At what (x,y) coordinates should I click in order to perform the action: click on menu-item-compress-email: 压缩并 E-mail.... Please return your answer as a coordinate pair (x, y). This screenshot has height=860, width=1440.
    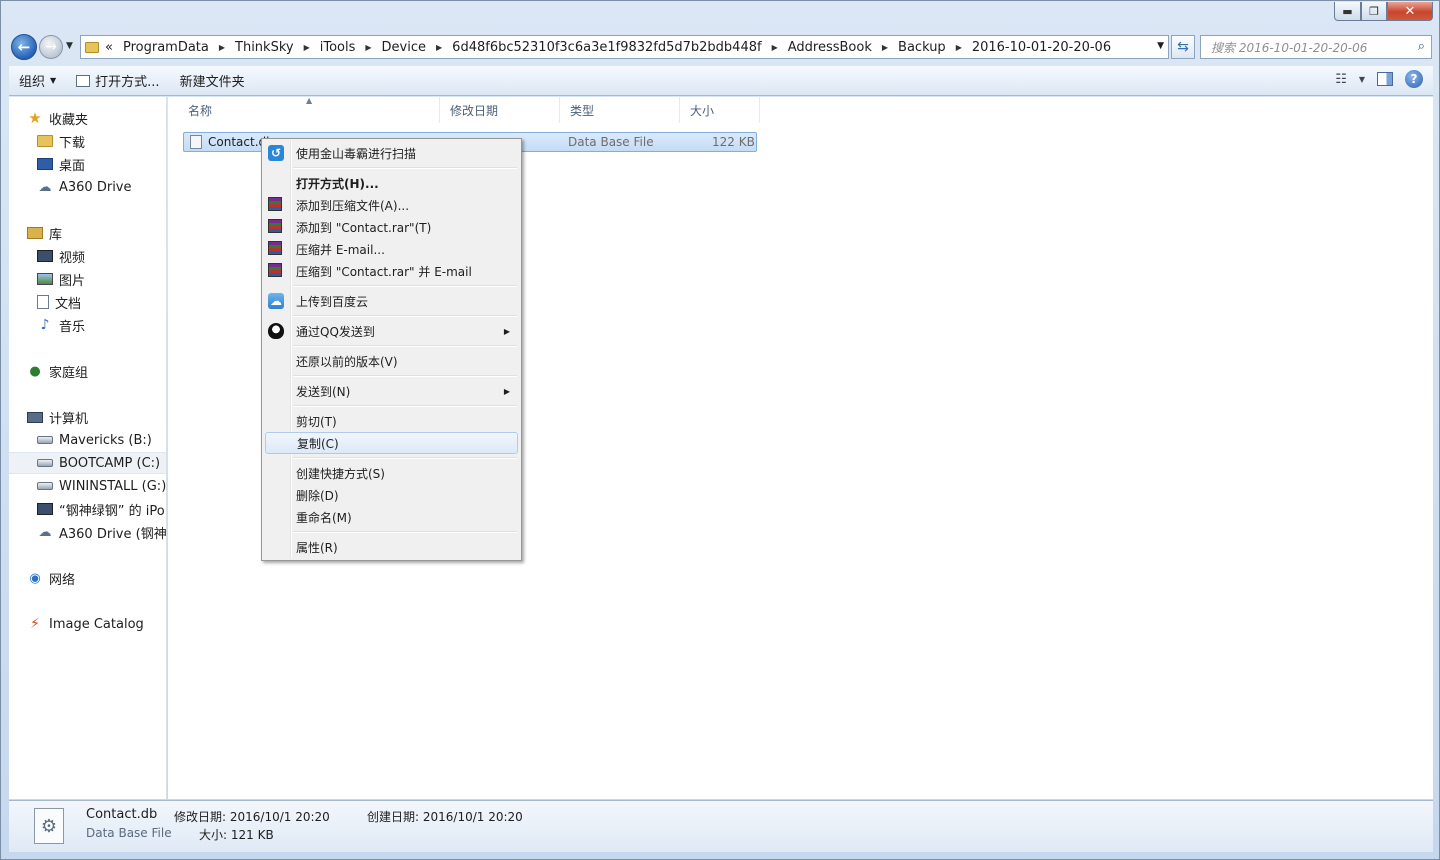
    Looking at the image, I should click on (391, 249).